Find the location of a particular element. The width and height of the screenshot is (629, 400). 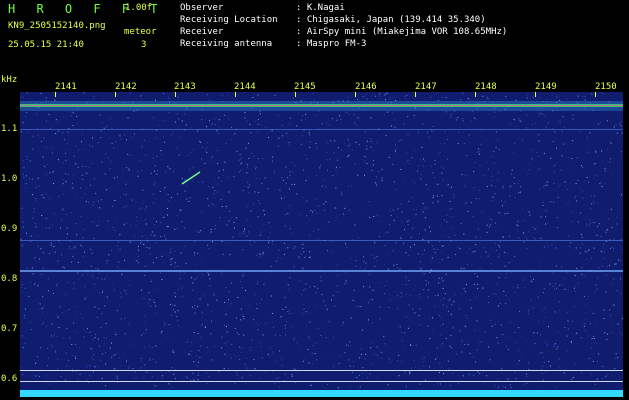

info-key-location: Receiving Location is located at coordinates (229, 20).